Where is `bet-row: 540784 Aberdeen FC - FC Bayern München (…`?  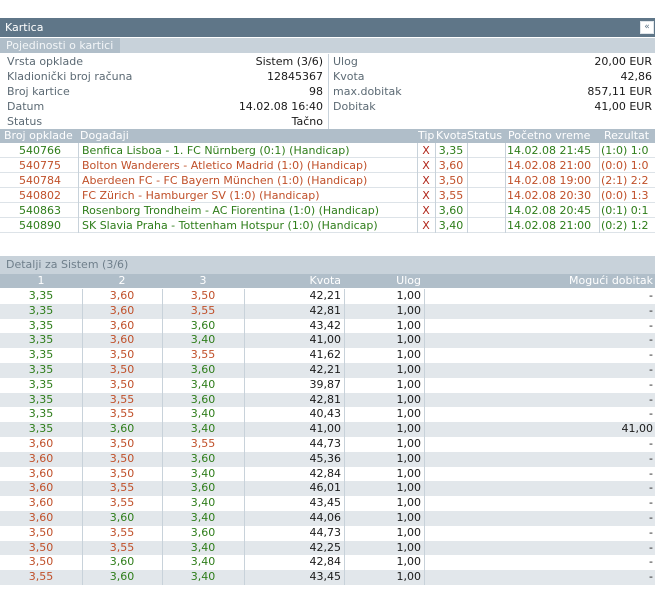
bet-row: 540784 Aberdeen FC - FC Bayern München (… is located at coordinates (327, 180).